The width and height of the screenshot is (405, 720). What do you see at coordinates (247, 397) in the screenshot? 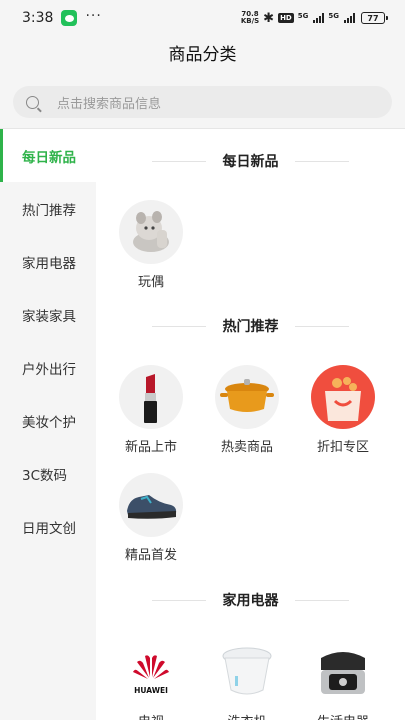
I see `cast-iron-pot-icon` at bounding box center [247, 397].